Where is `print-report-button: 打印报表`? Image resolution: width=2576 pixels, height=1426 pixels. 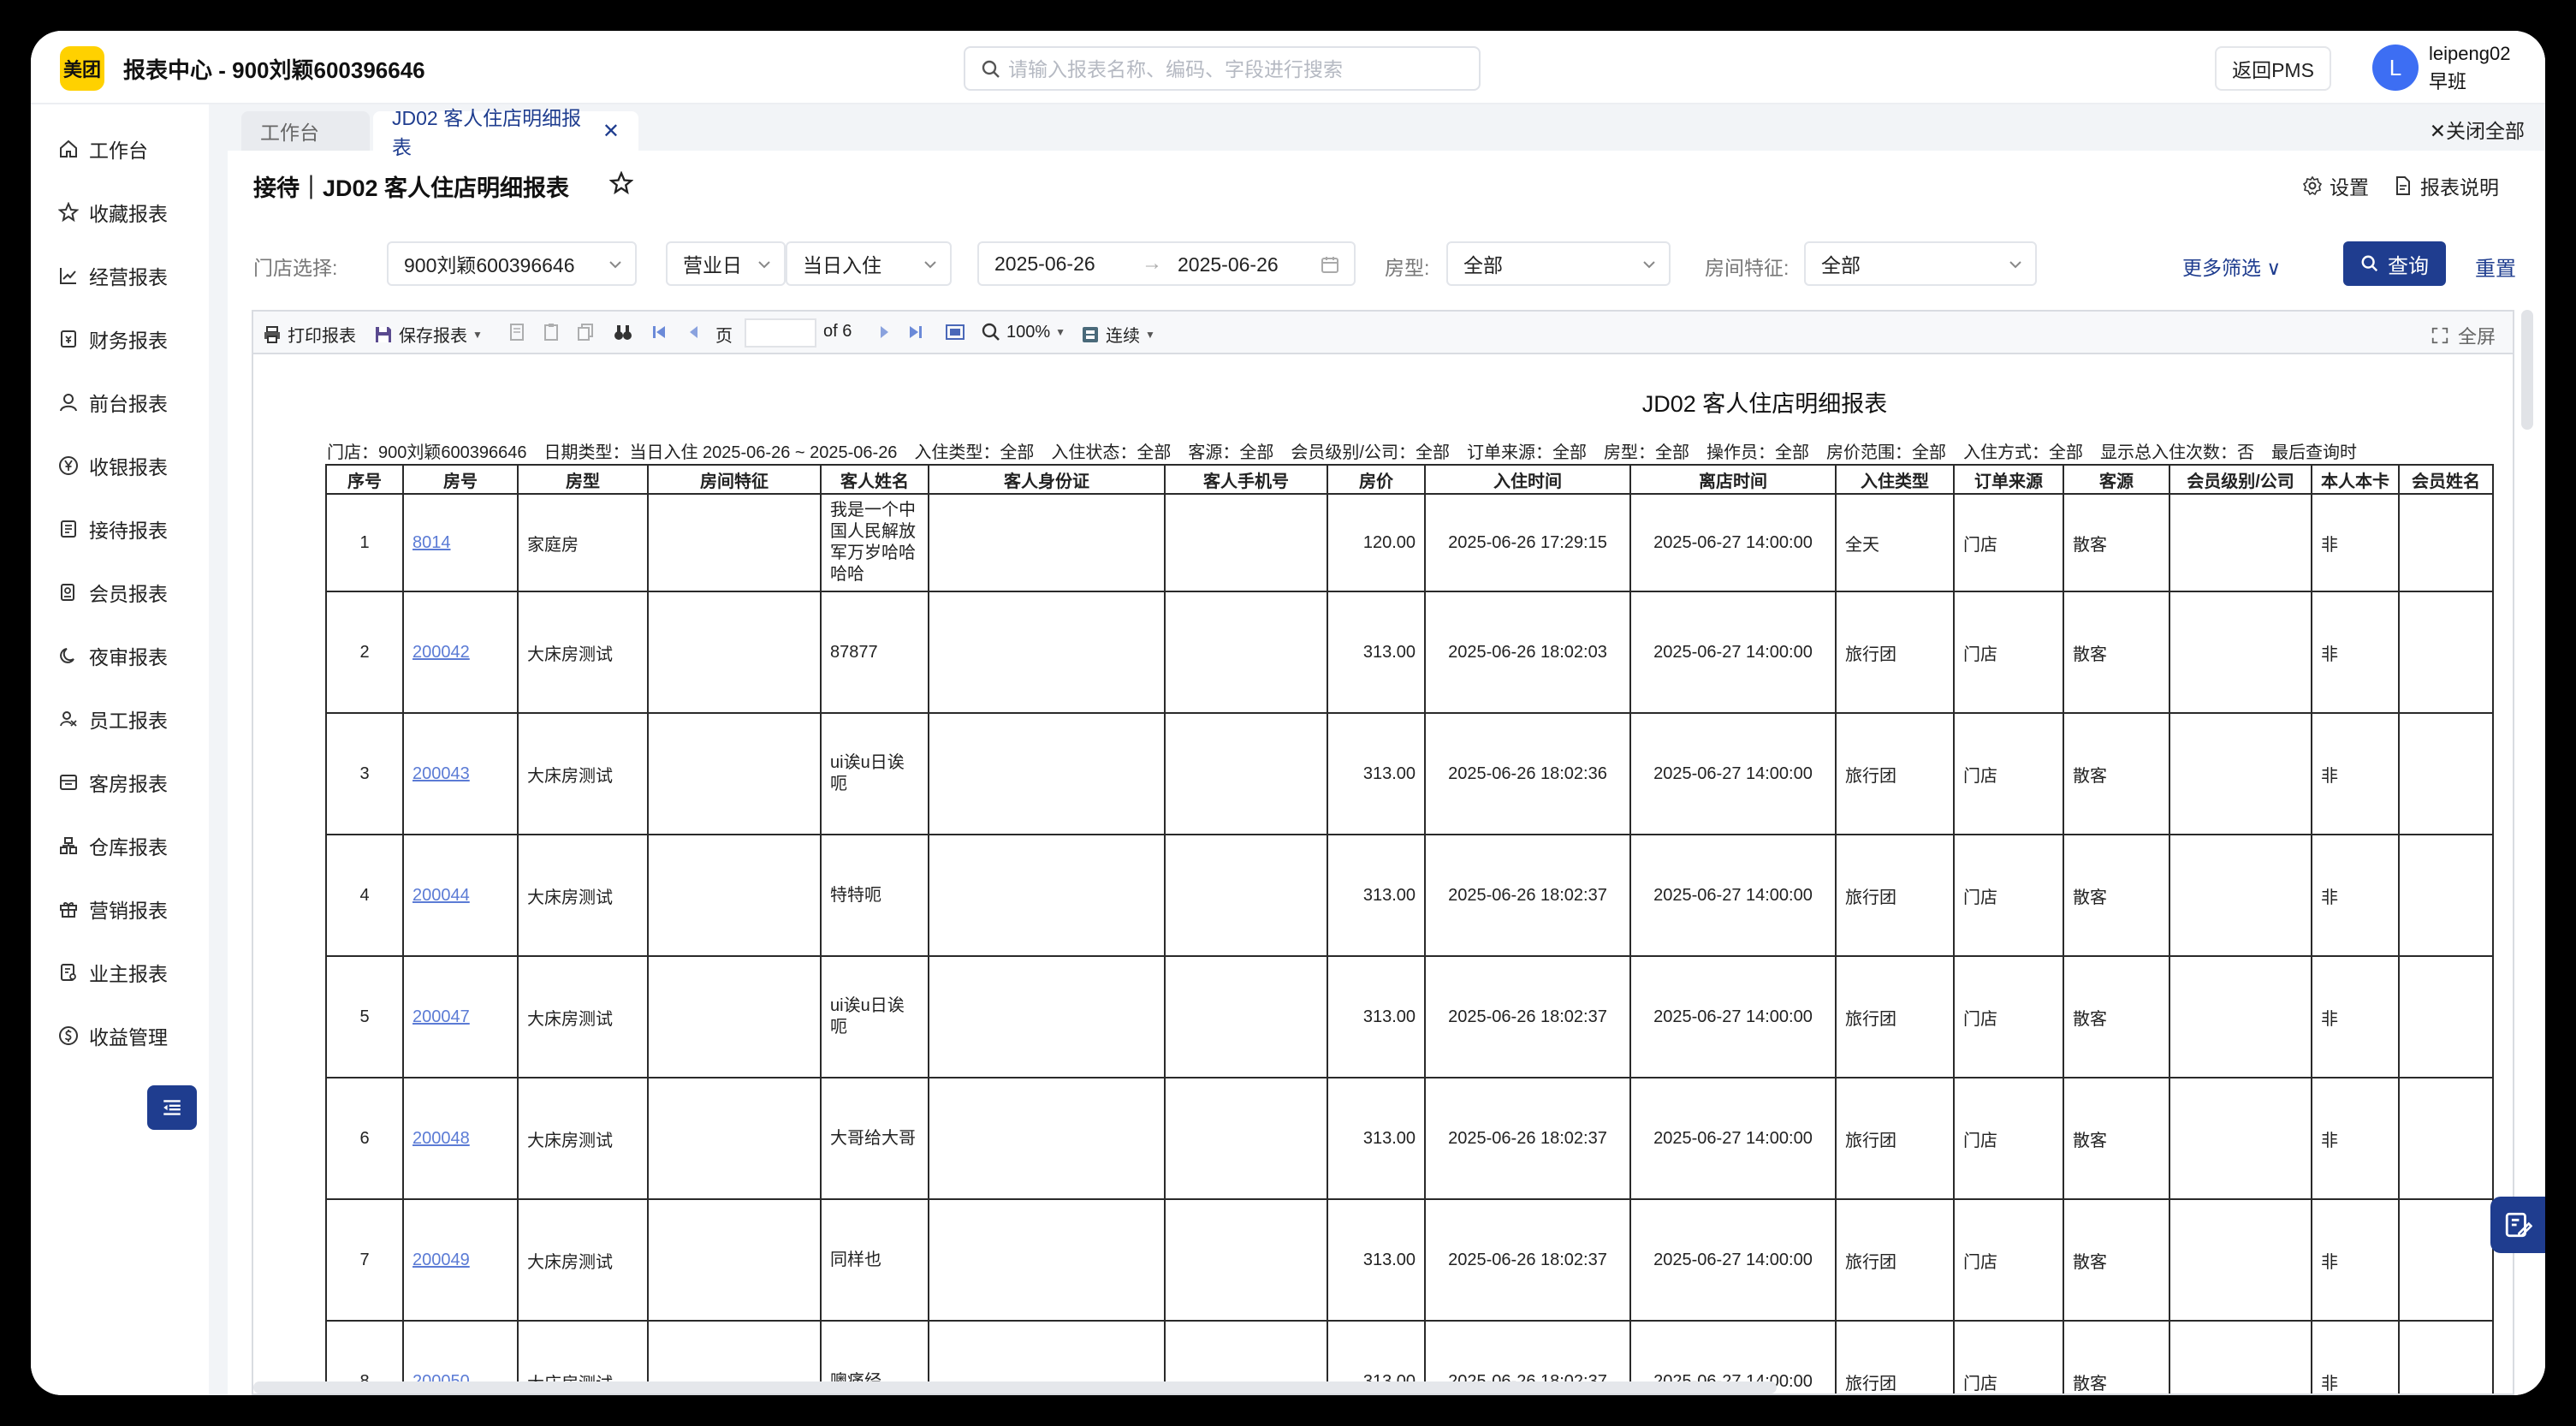 print-report-button: 打印报表 is located at coordinates (309, 334).